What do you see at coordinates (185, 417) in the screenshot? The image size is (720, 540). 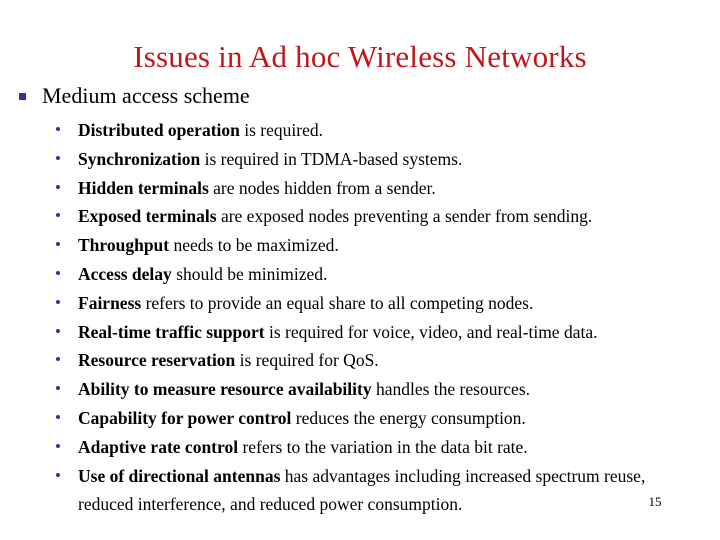 I see `list-item-lead: Capability for power control` at bounding box center [185, 417].